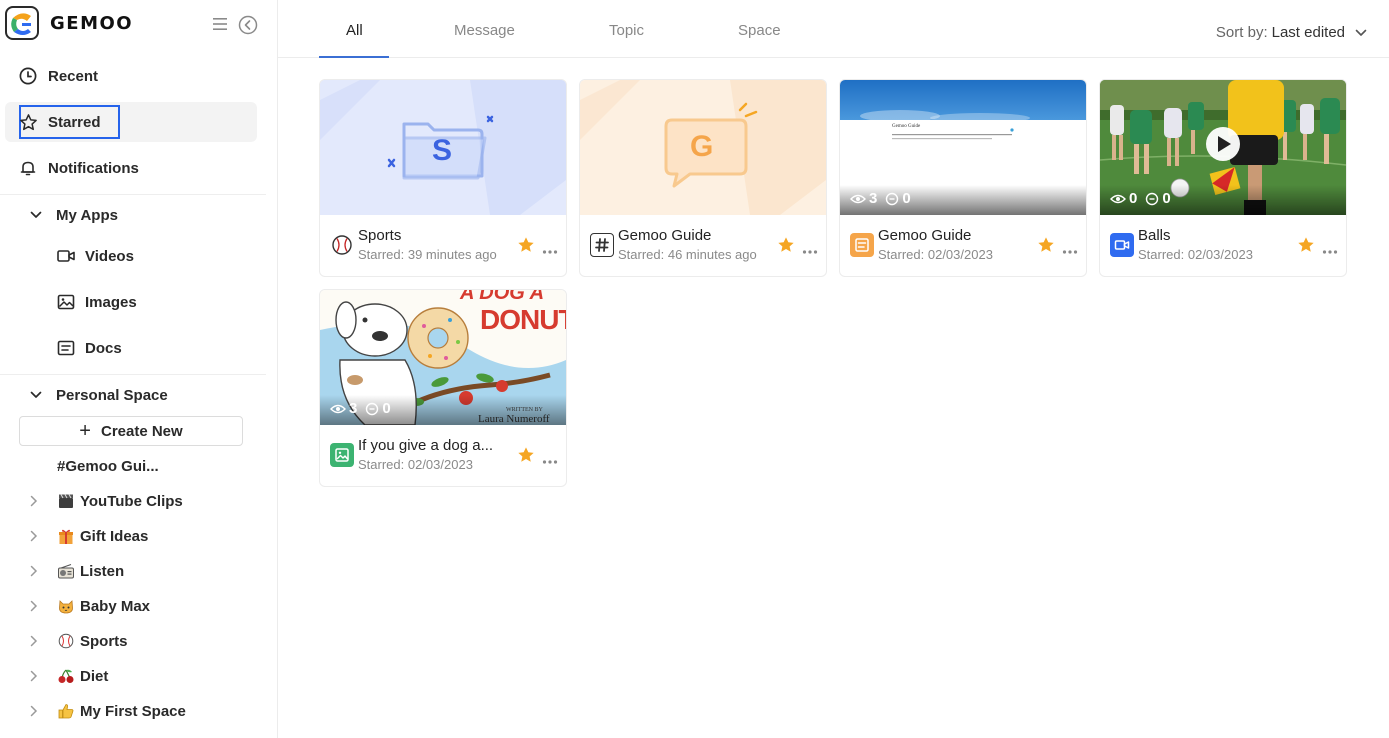 The height and width of the screenshot is (738, 1389). I want to click on thumbs-up-icon, so click(66, 711).